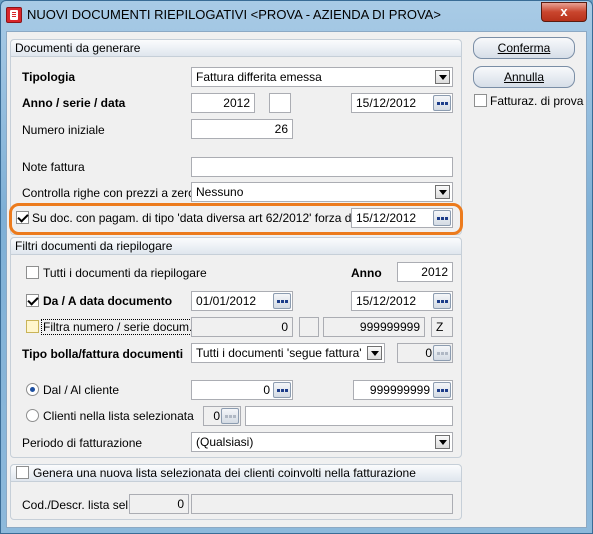 Image resolution: width=593 pixels, height=534 pixels. Describe the element at coordinates (386, 103) in the screenshot. I see `data-documento-value: 15/12/2012` at that location.